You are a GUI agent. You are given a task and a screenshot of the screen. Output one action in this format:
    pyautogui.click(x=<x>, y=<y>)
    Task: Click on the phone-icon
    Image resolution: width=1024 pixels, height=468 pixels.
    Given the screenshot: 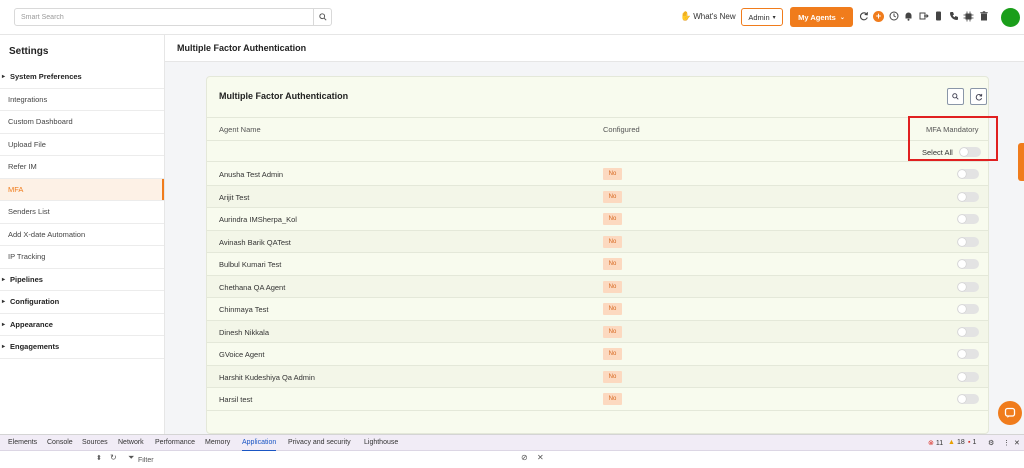 What is the action you would take?
    pyautogui.click(x=953, y=16)
    